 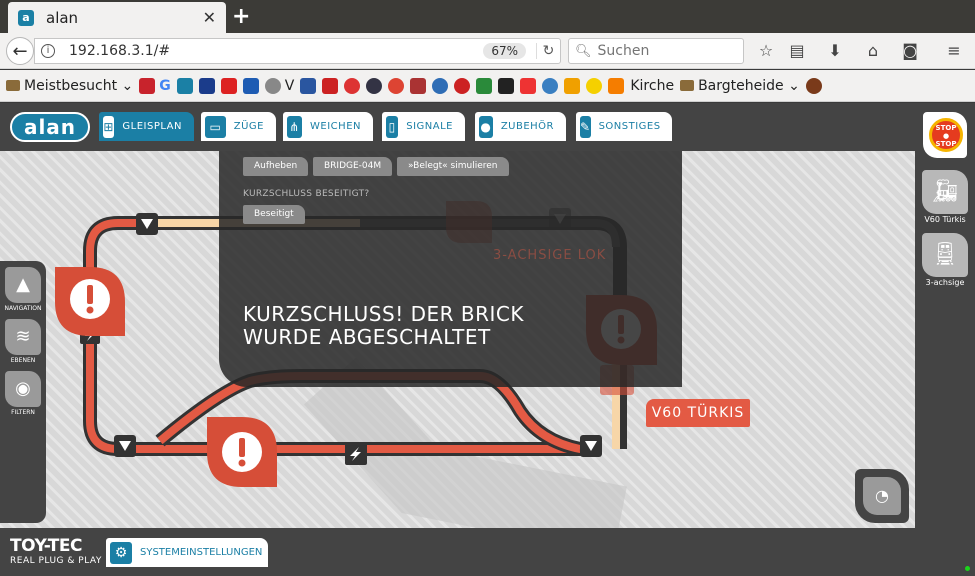 I want to click on tab-weichen: ⋔ WEICHEN, so click(x=328, y=126).